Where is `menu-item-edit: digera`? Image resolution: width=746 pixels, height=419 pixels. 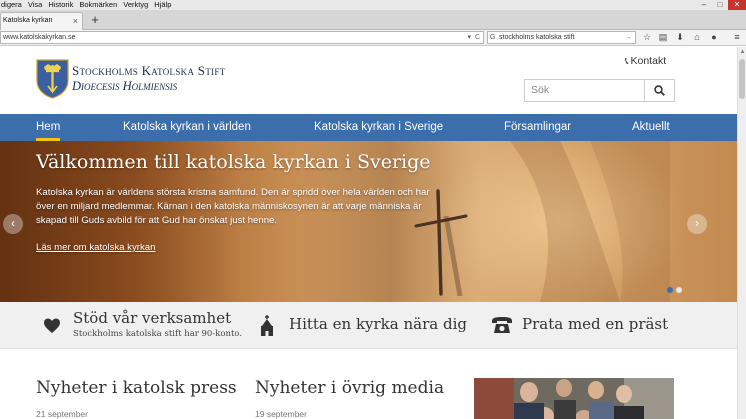 menu-item-edit: digera is located at coordinates (12, 5).